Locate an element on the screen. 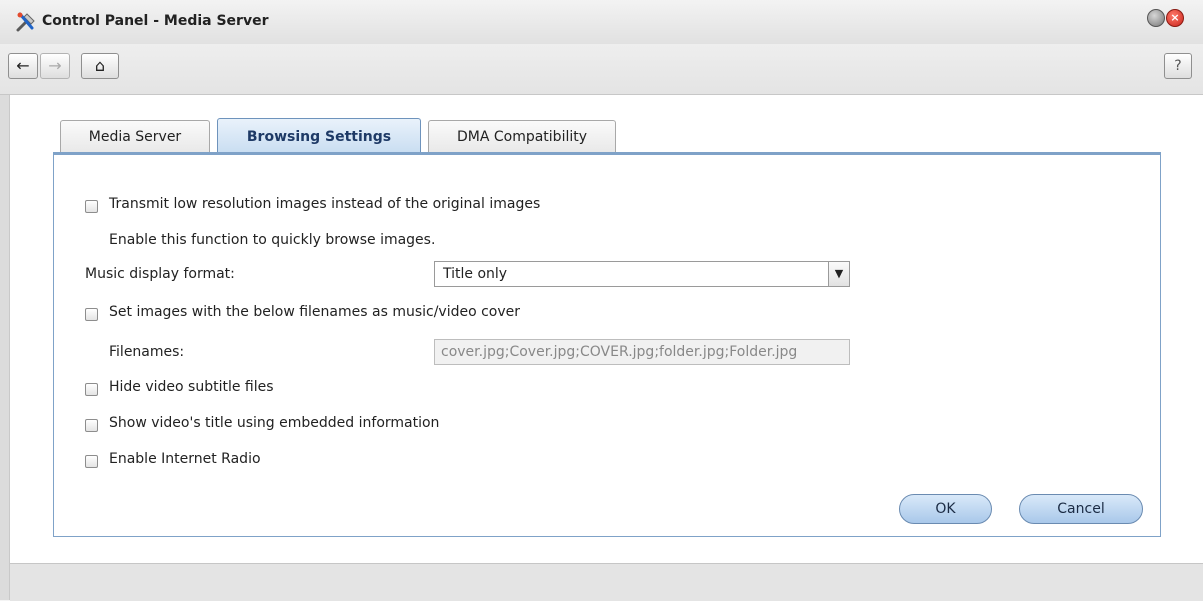  embedded-title-checkbox is located at coordinates (91, 425).